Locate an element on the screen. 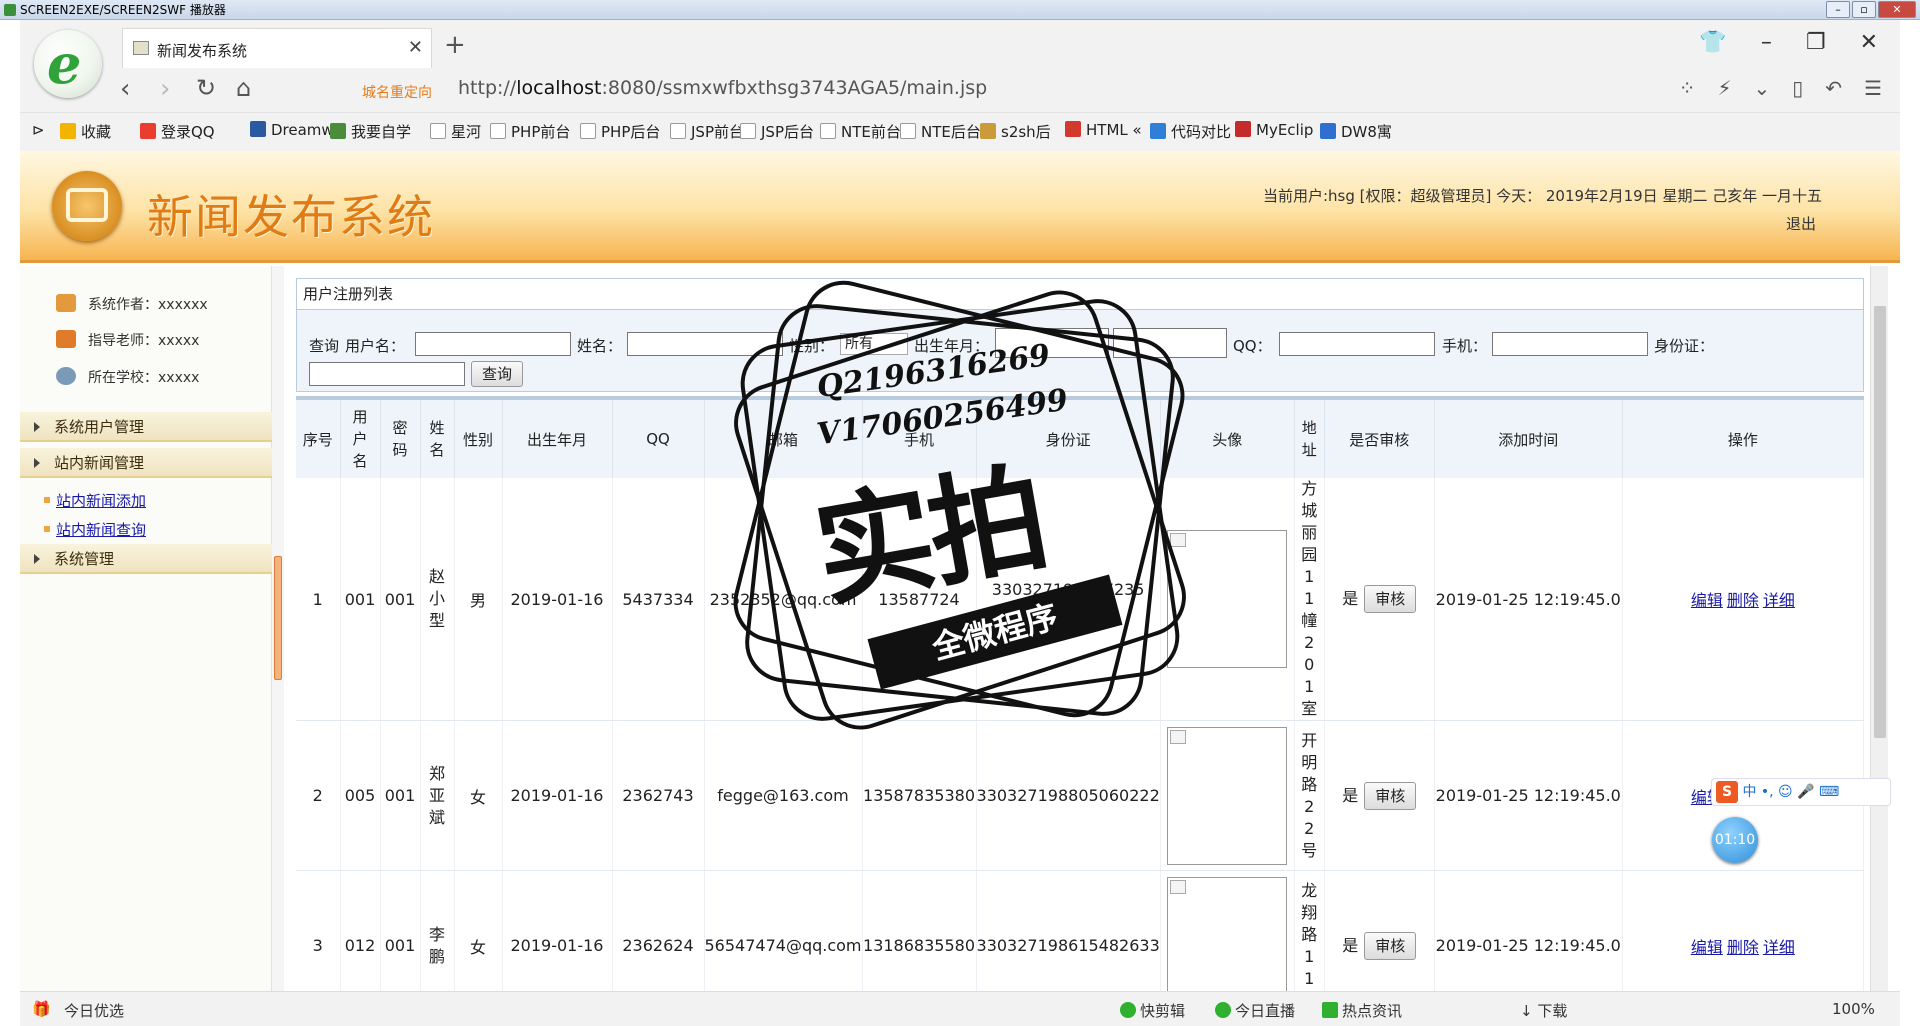  close-window-icon: ✕ is located at coordinates (1869, 42).